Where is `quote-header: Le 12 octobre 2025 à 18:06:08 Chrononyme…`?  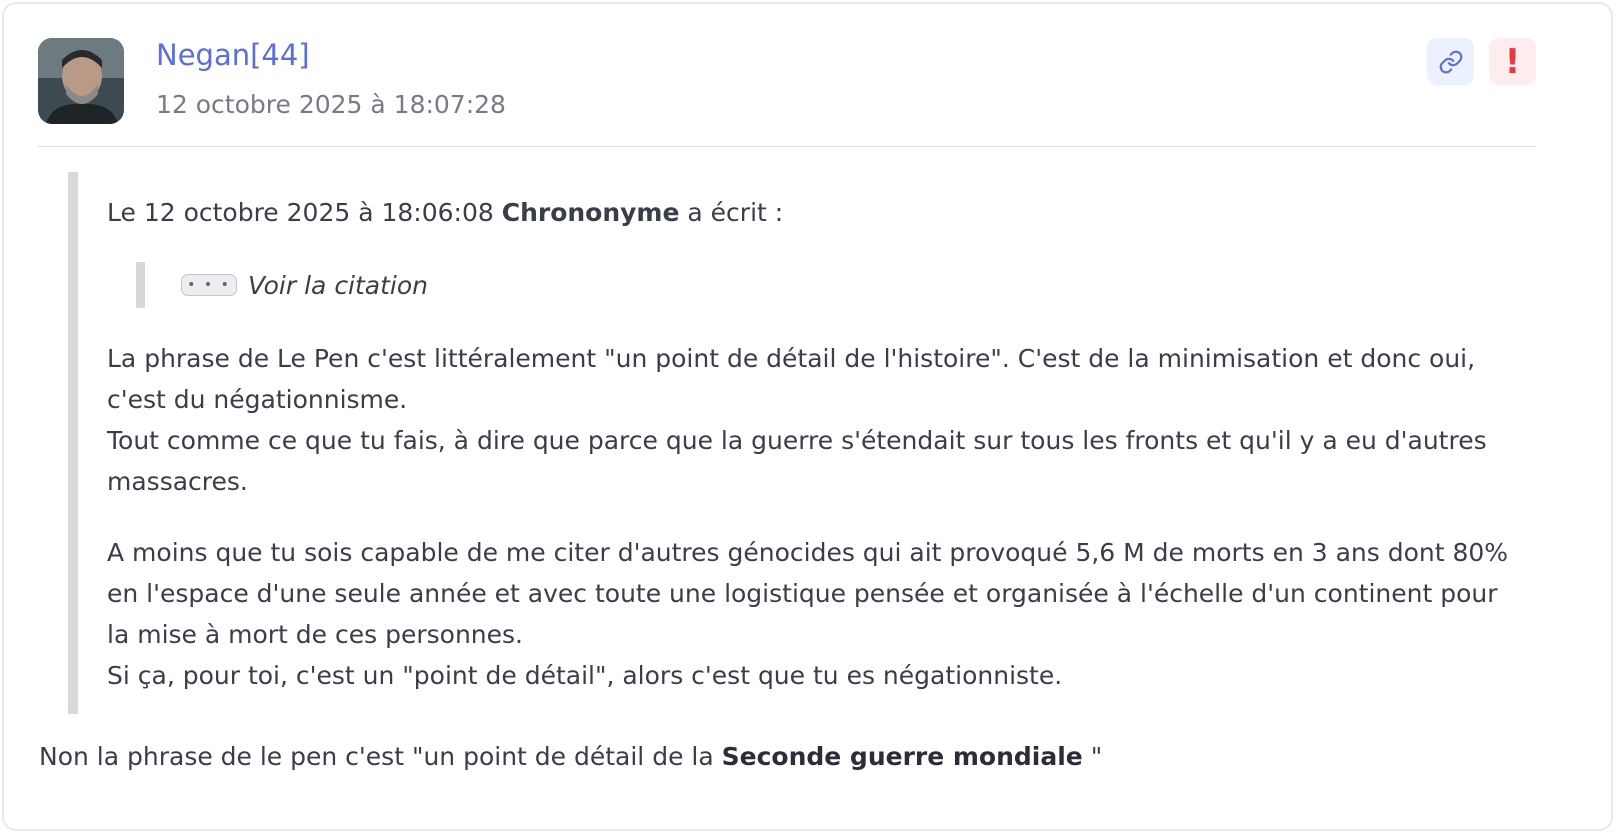 quote-header: Le 12 octobre 2025 à 18:06:08 Chrononyme… is located at coordinates (445, 212).